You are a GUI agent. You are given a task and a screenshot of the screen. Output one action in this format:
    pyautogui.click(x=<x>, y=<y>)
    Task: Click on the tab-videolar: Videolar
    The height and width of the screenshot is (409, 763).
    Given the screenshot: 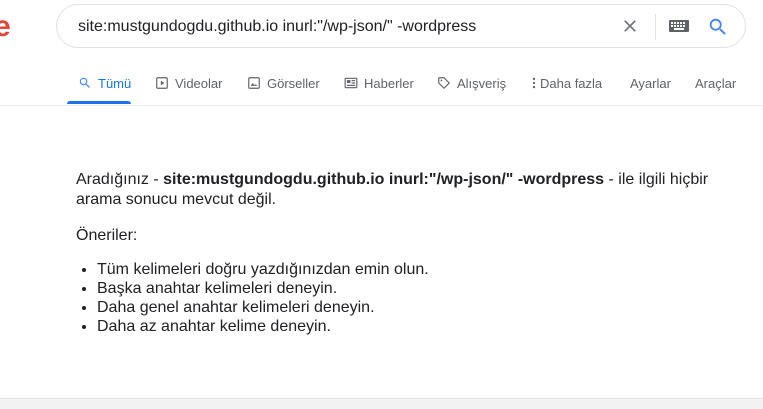 What is the action you would take?
    pyautogui.click(x=188, y=83)
    